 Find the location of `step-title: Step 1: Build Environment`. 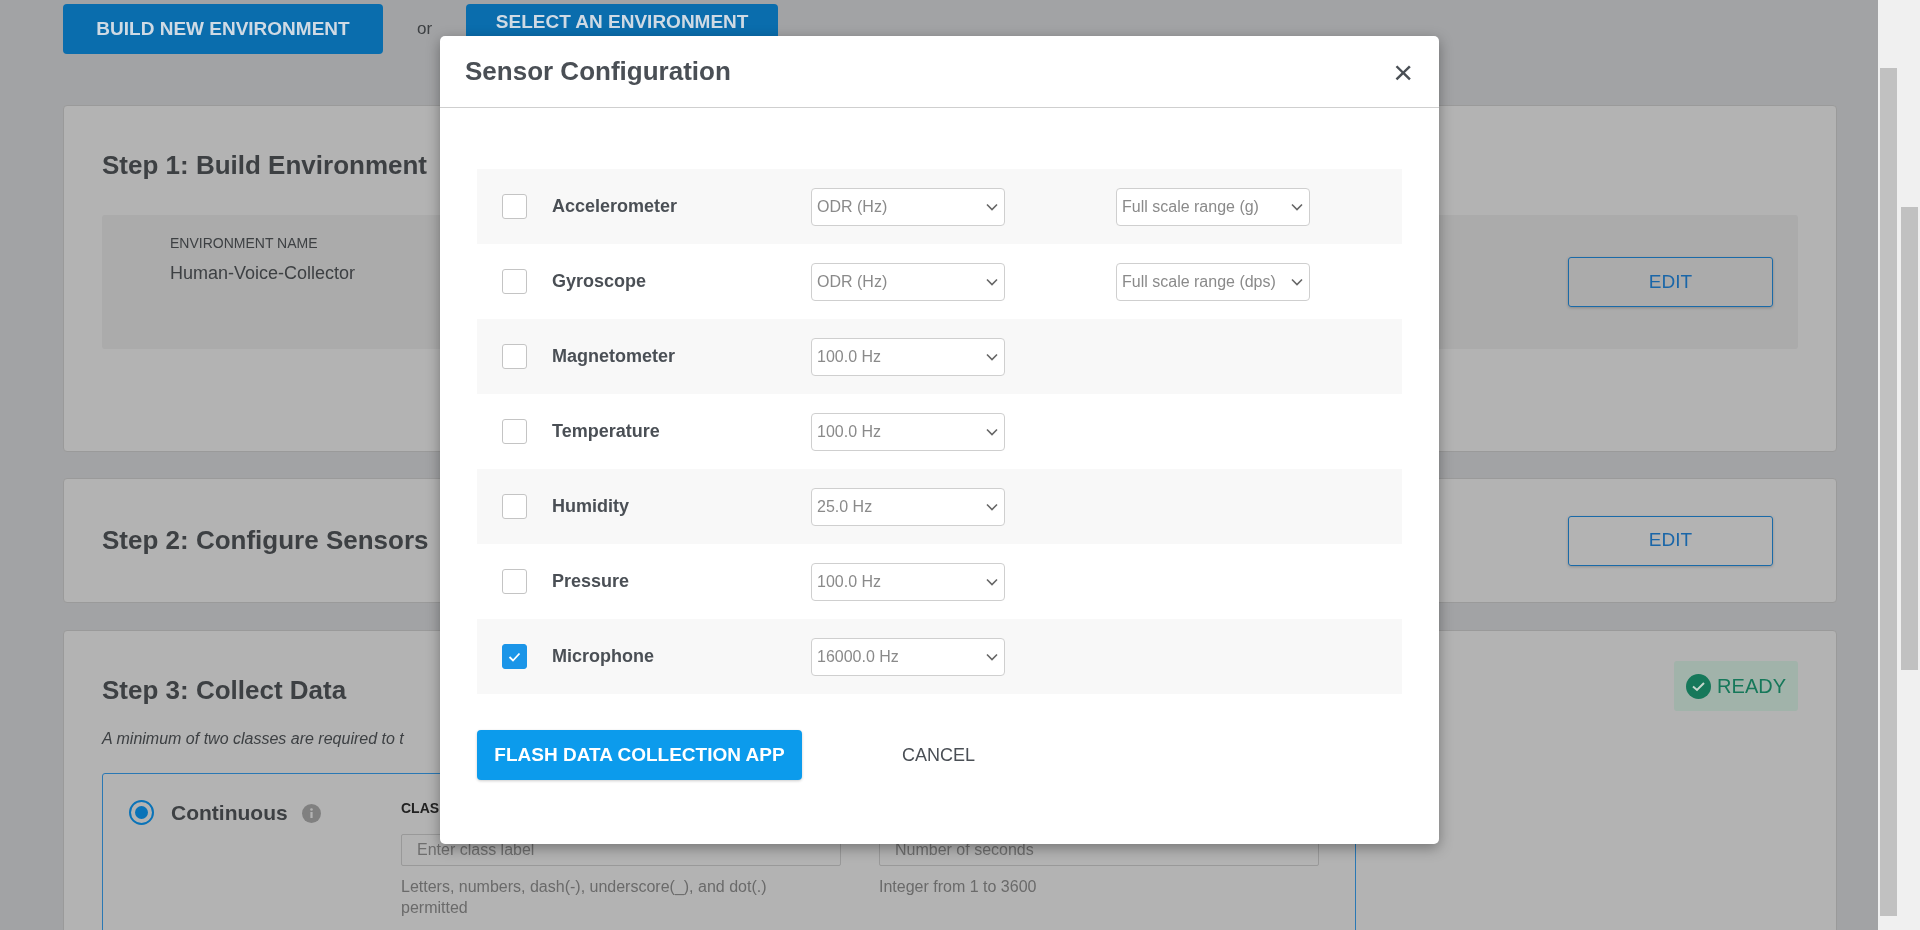

step-title: Step 1: Build Environment is located at coordinates (265, 165).